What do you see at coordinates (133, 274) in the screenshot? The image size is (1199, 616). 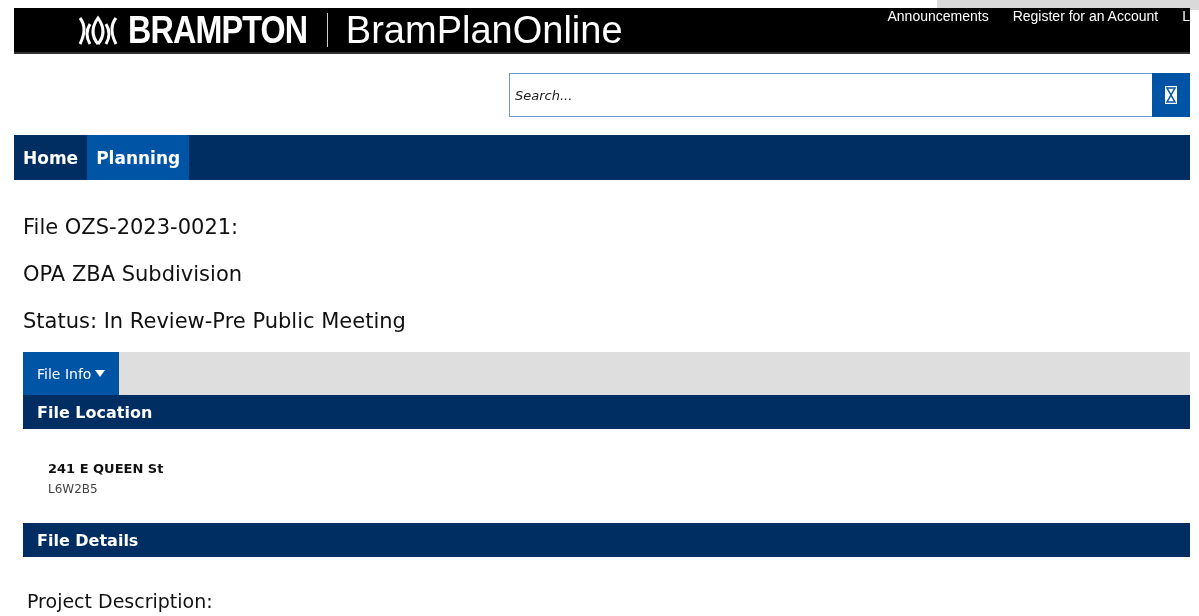 I see `page-title: OPA ZBA Subdivision` at bounding box center [133, 274].